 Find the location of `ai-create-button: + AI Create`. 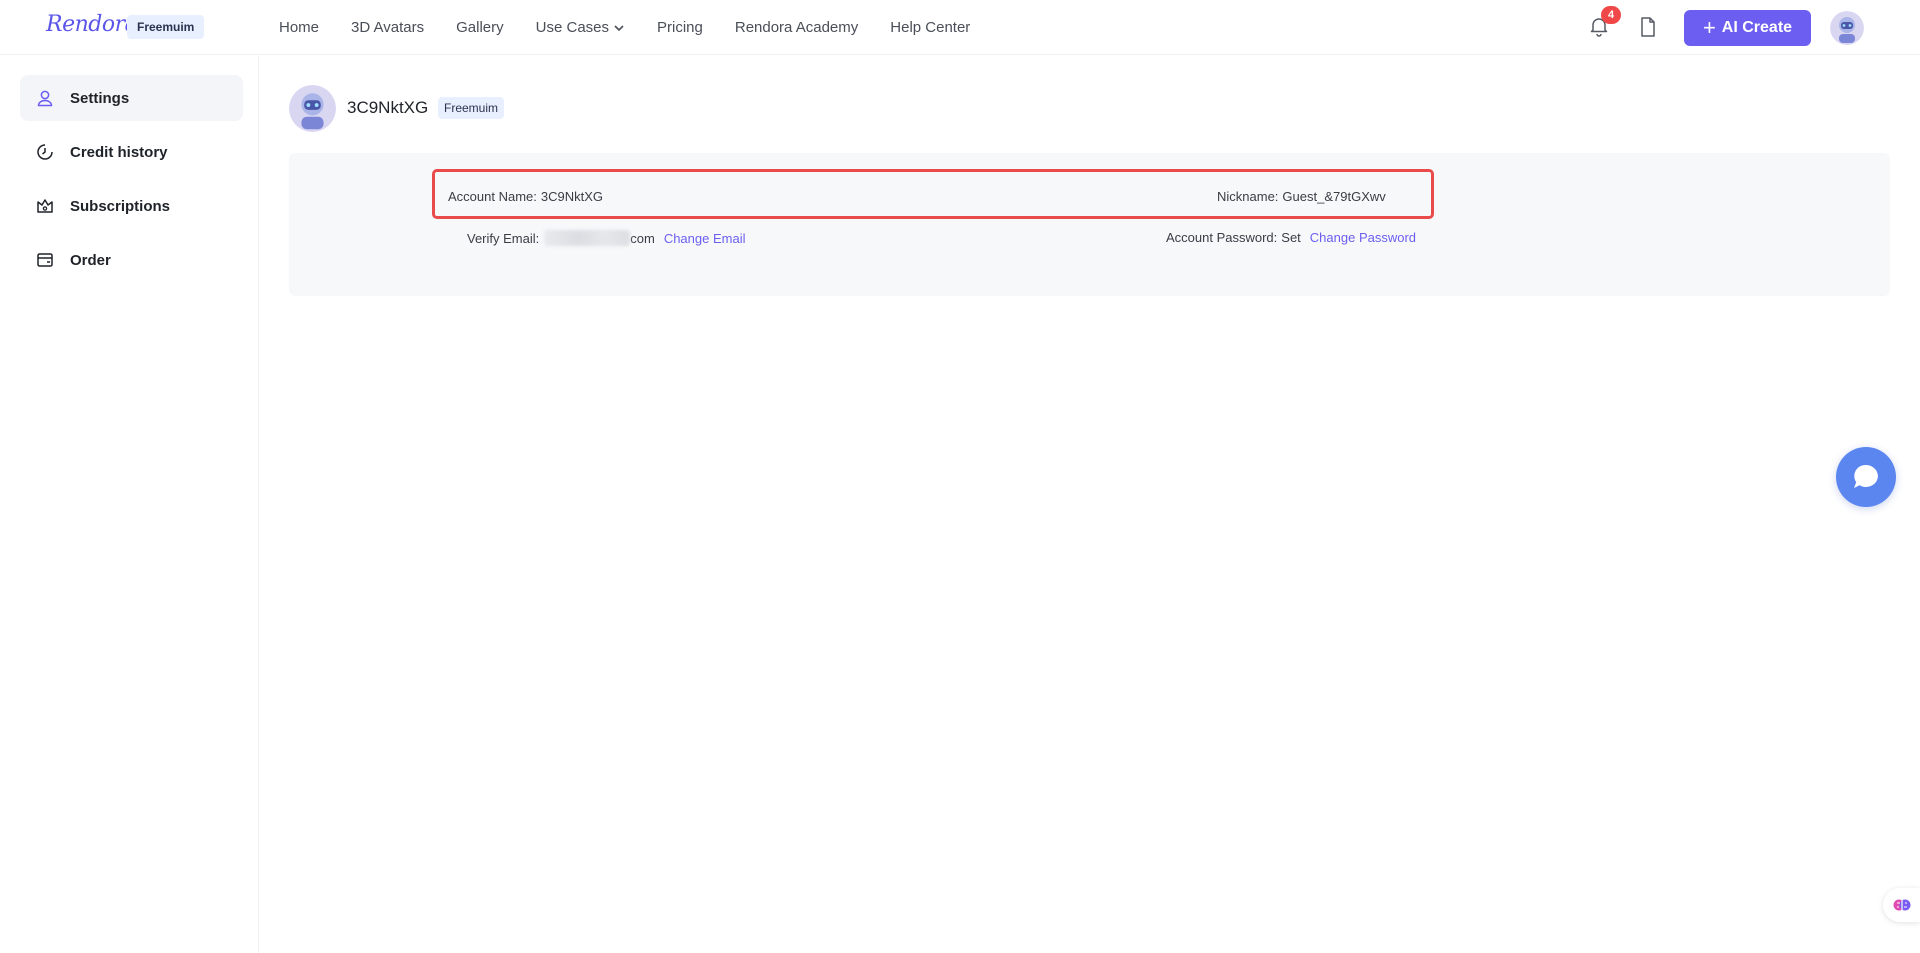

ai-create-button: + AI Create is located at coordinates (1747, 28).